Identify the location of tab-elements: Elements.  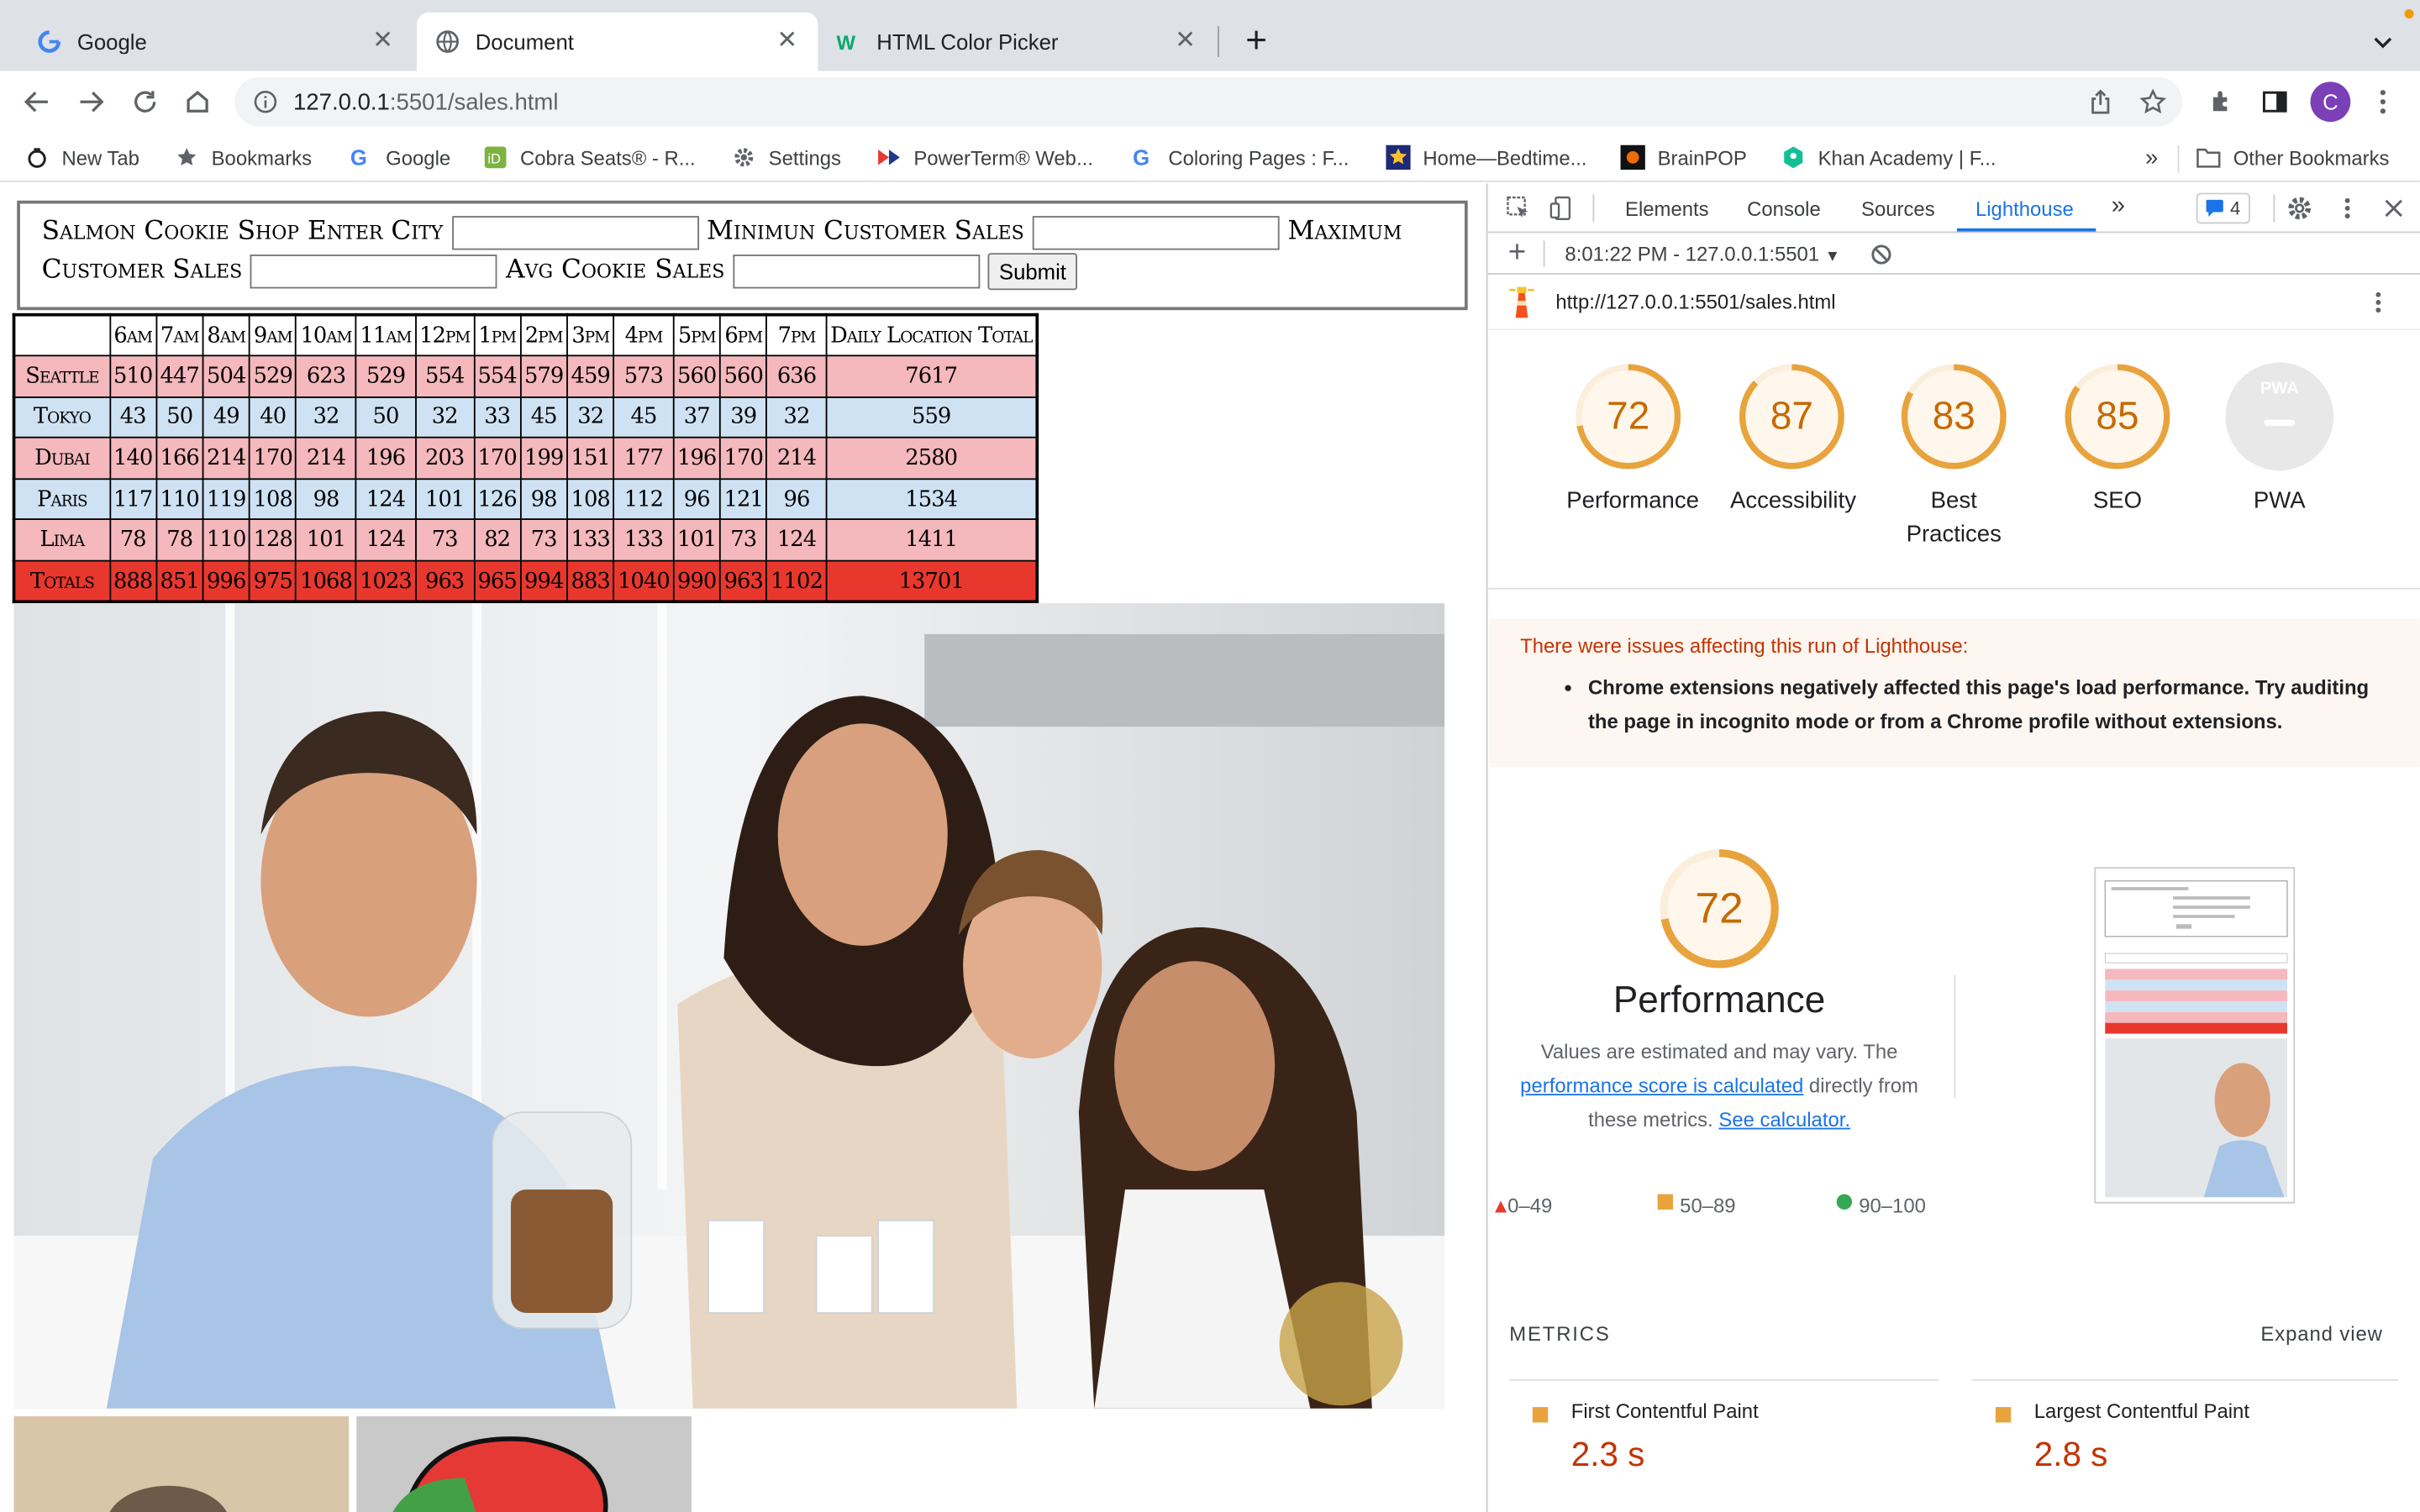
(1667, 209).